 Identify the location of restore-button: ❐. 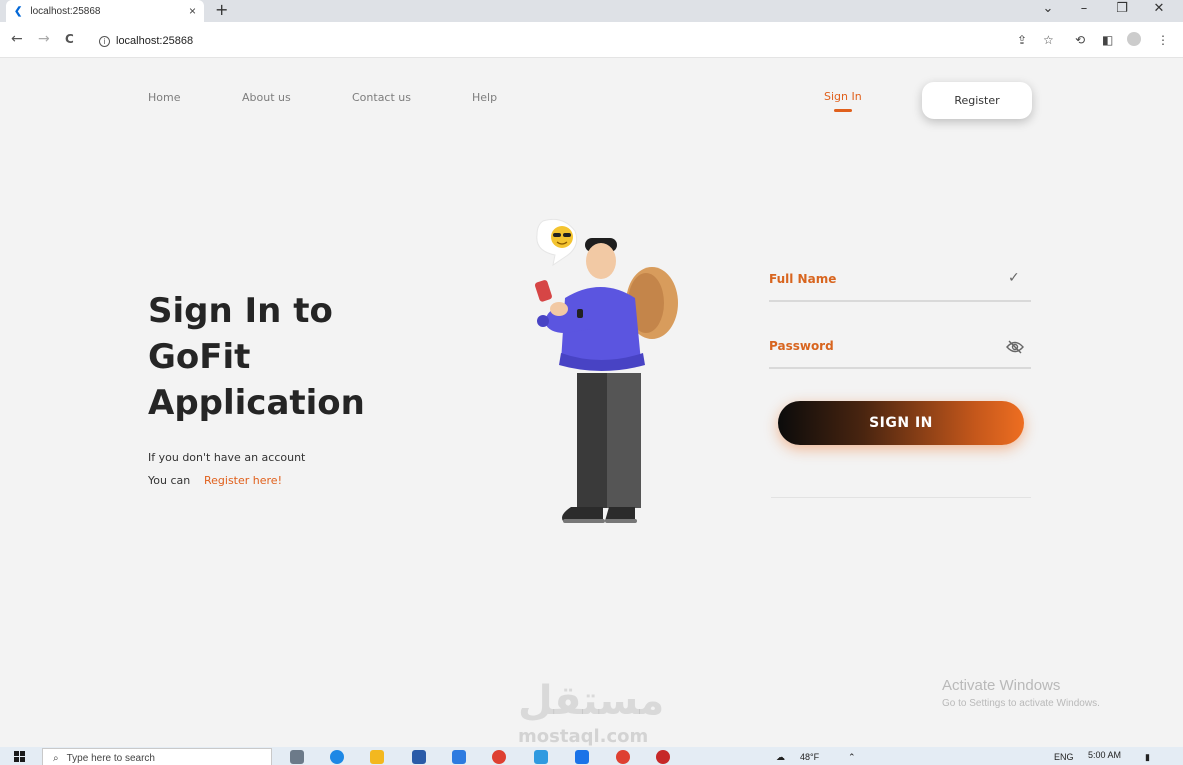
(1122, 10).